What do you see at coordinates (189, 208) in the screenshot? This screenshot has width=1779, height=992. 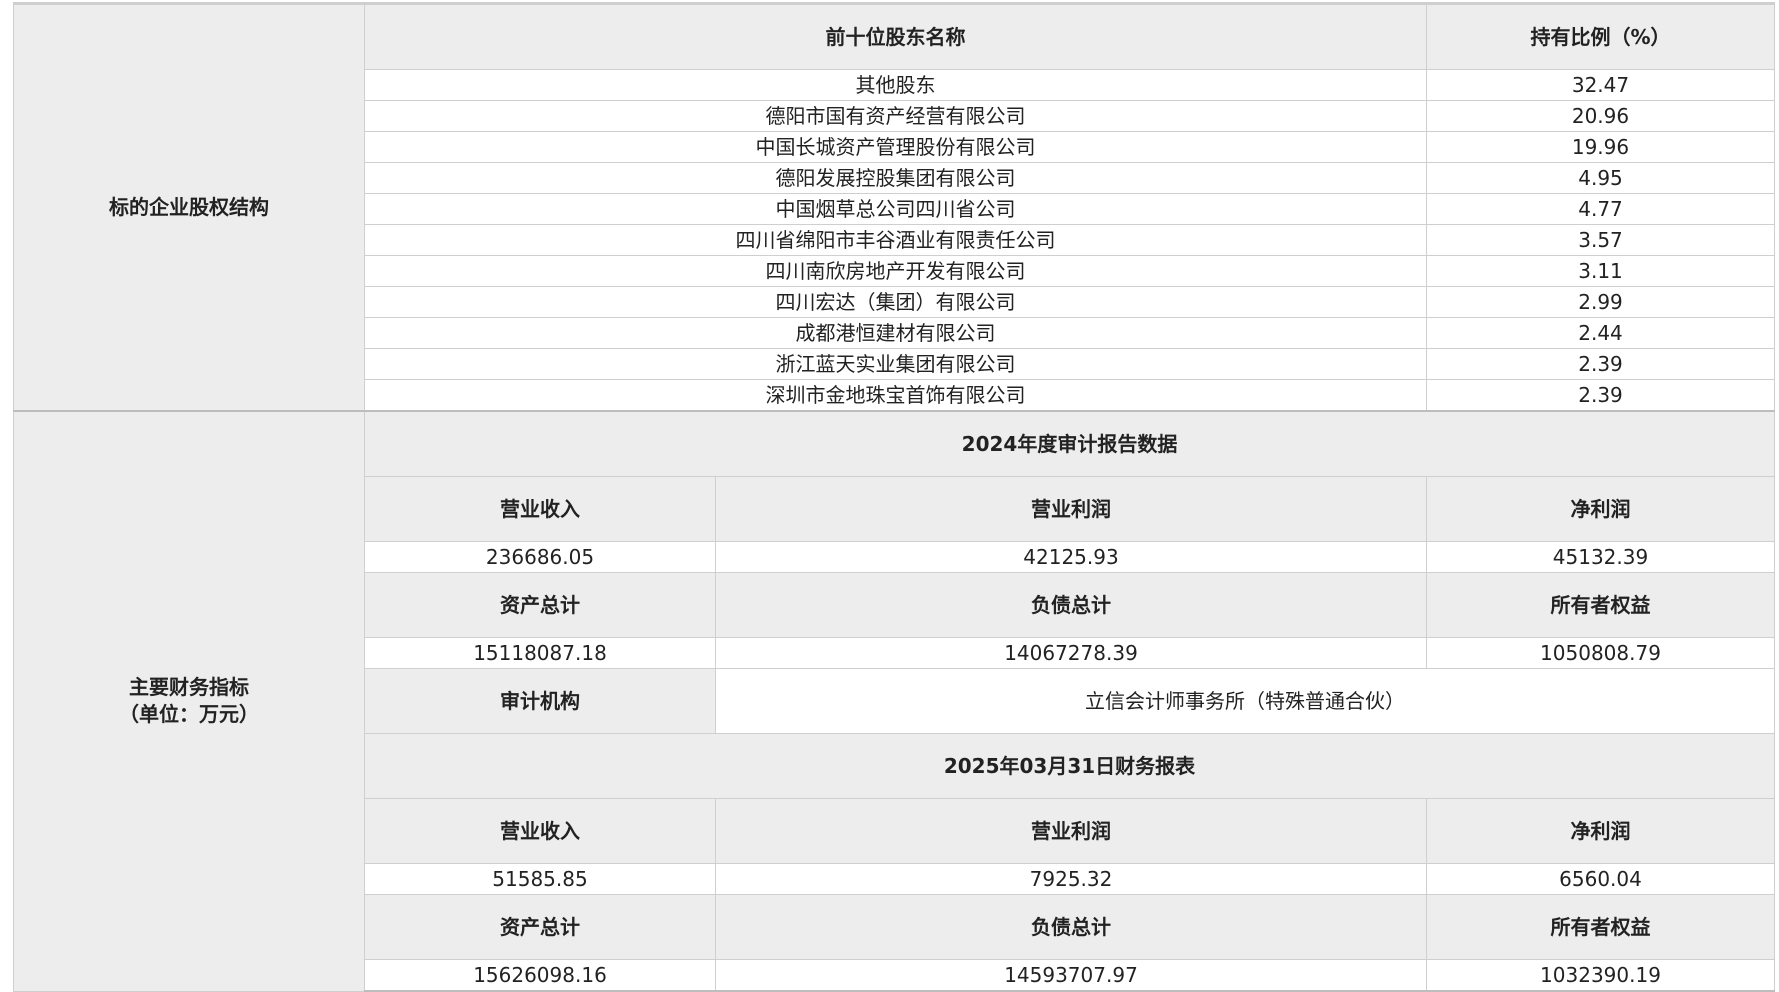 I see `equity-structure-label: 标的企业股权结构` at bounding box center [189, 208].